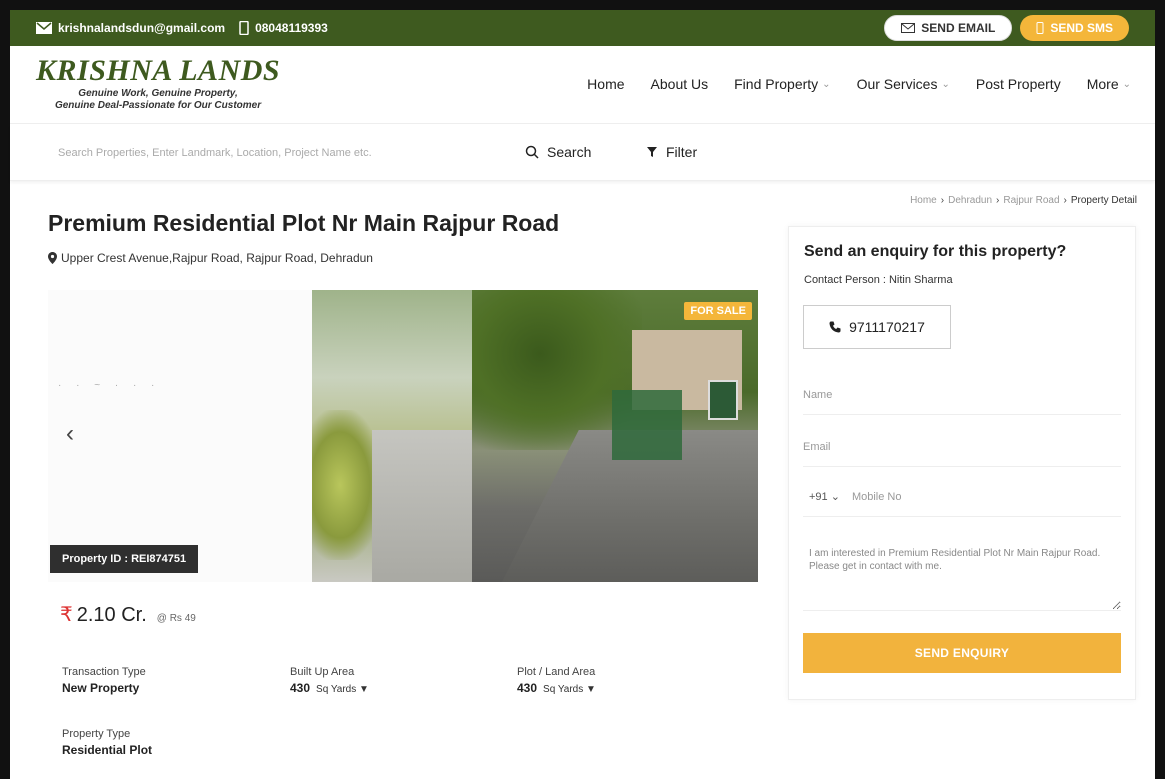 This screenshot has height=779, width=1165. I want to click on mobile-field, so click(986, 496).